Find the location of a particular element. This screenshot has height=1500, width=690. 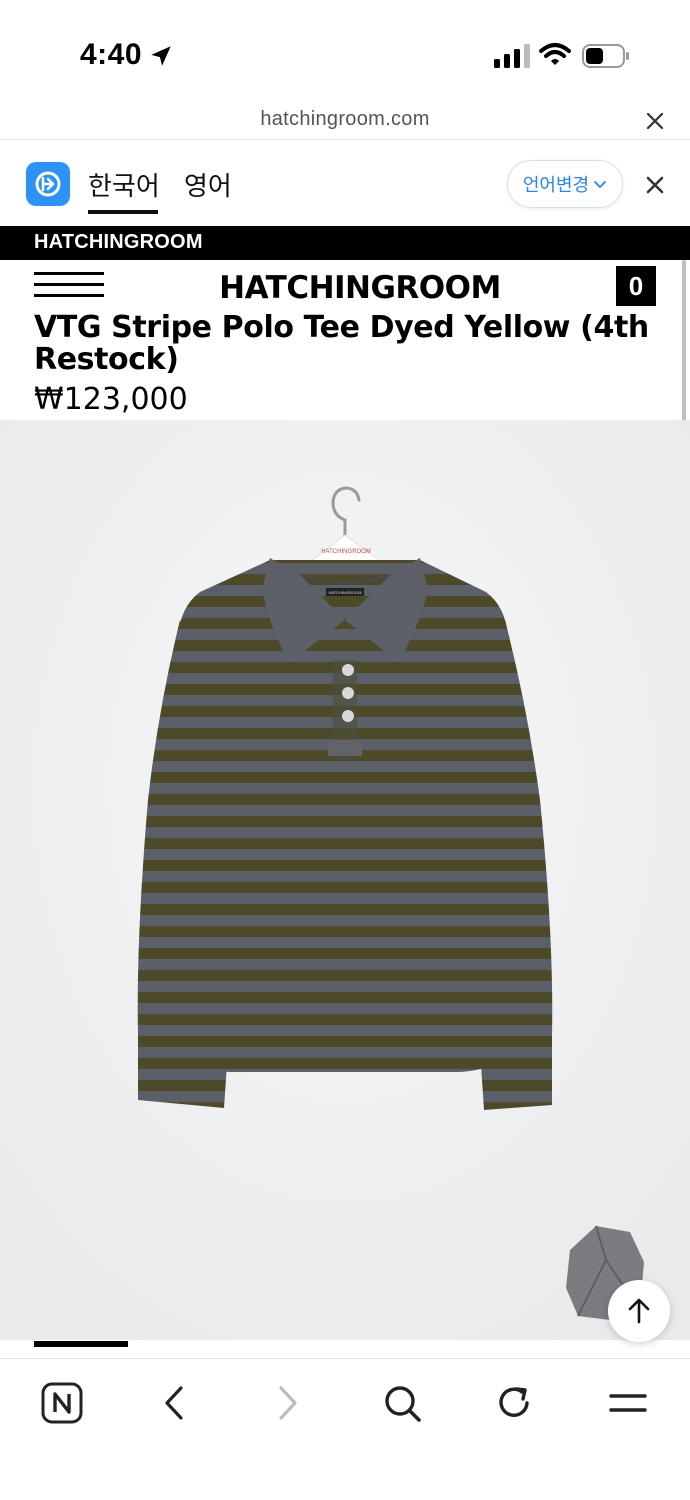

translate-bar: 한국어 영어 언어변경 is located at coordinates (345, 183).